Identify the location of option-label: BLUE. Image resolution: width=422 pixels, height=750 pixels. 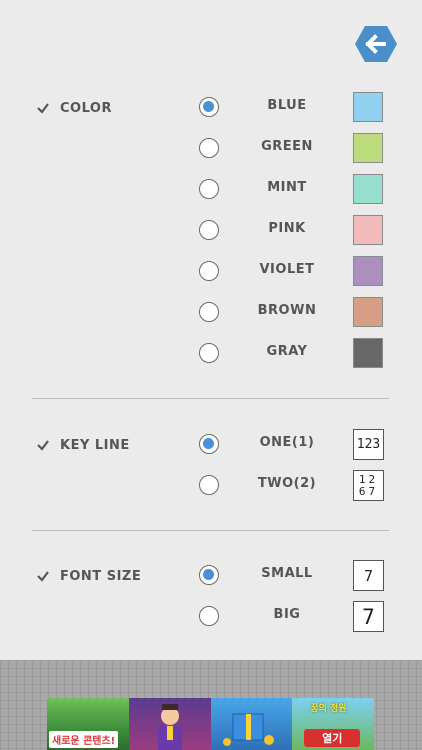
(287, 105).